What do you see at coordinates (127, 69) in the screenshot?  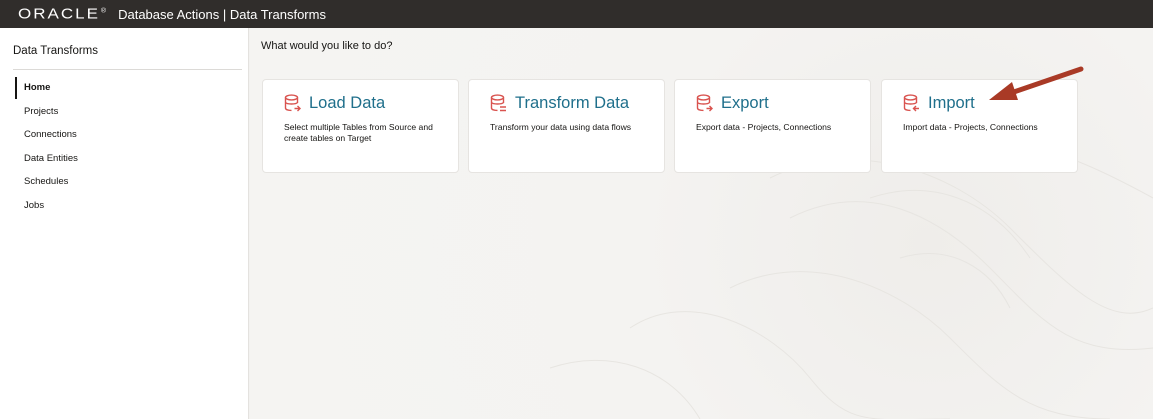 I see `sidebar-divider` at bounding box center [127, 69].